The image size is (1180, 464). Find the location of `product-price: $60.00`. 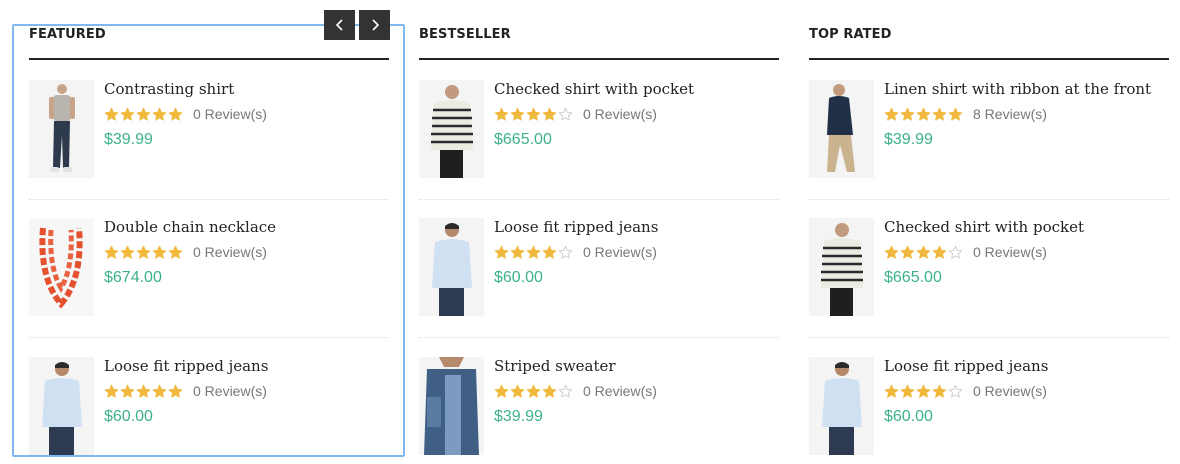

product-price: $60.00 is located at coordinates (908, 416).